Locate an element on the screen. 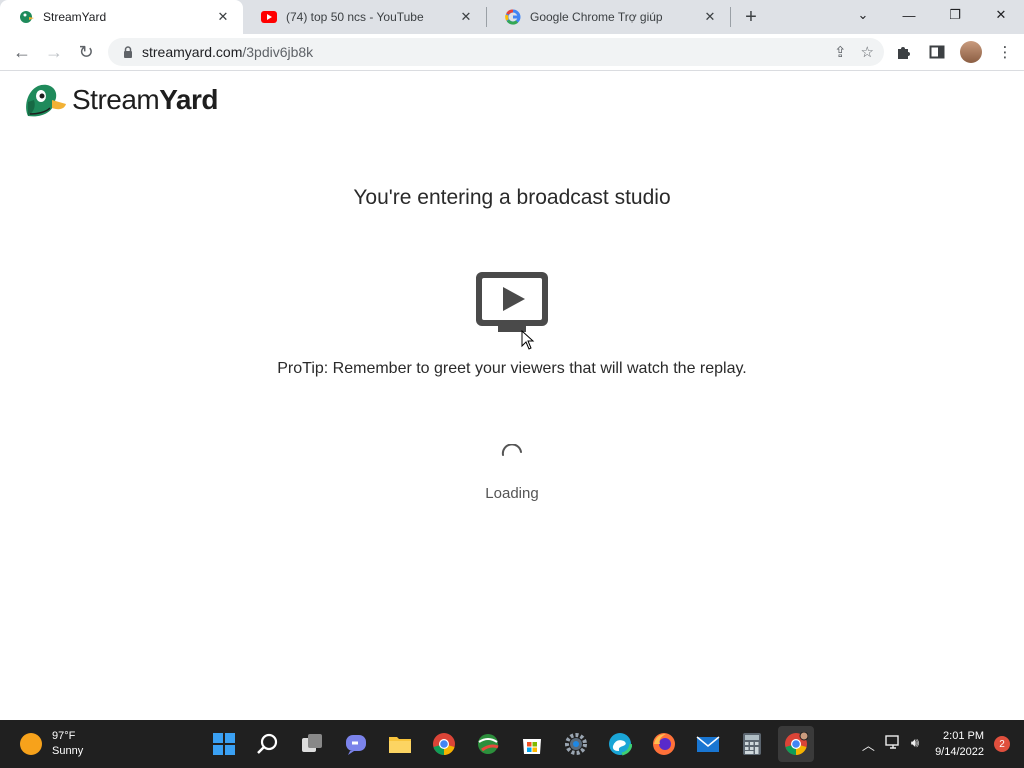  broadcast-screen-play-icon is located at coordinates (512, 302).